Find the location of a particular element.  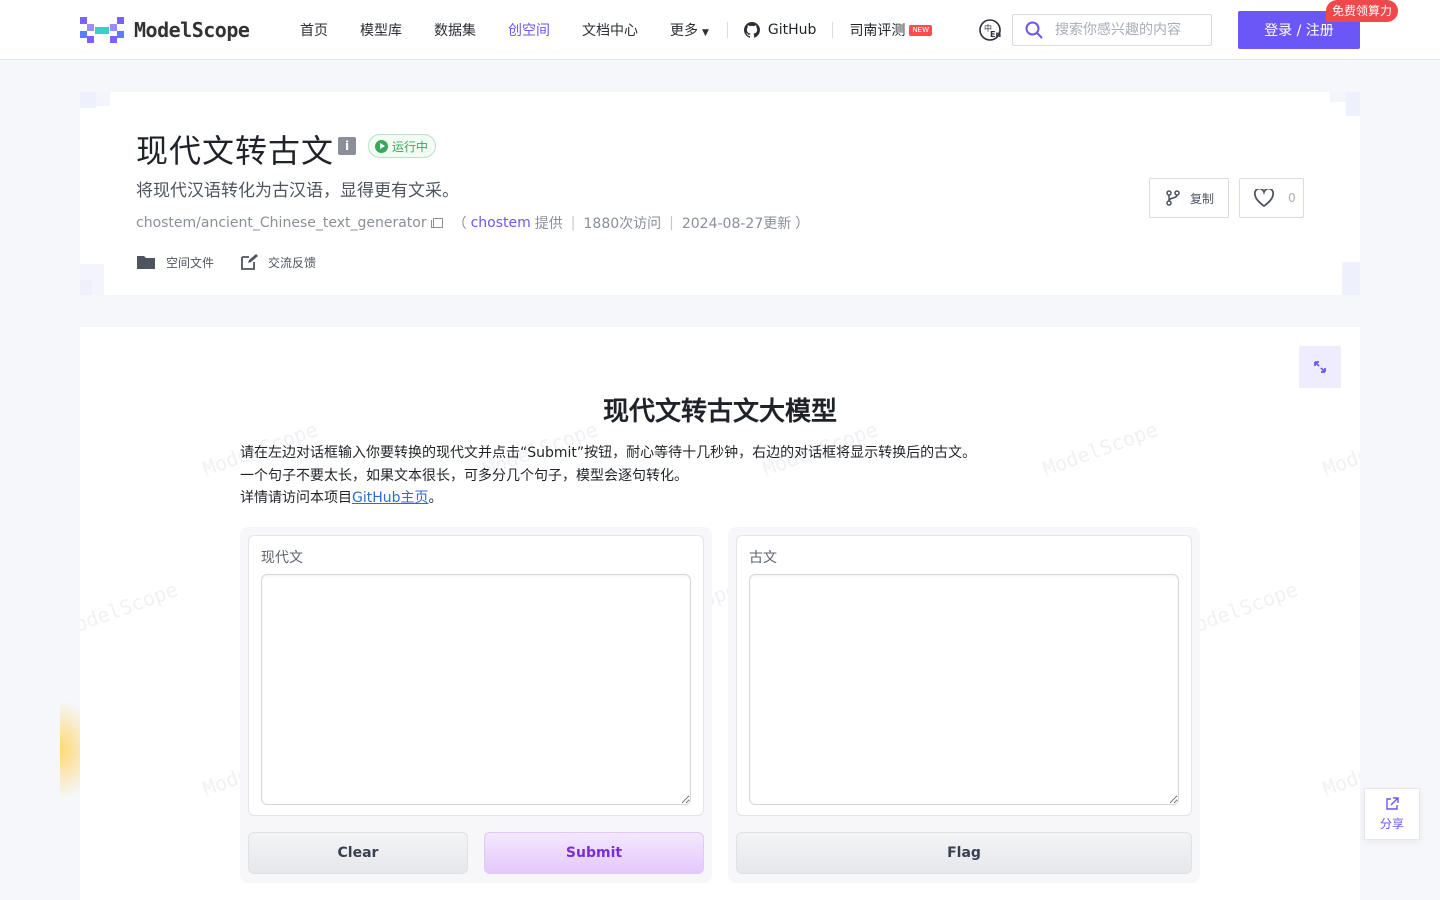

space-description: 将现代汉语转化为古汉语，显得更有文采。 is located at coordinates (297, 191).